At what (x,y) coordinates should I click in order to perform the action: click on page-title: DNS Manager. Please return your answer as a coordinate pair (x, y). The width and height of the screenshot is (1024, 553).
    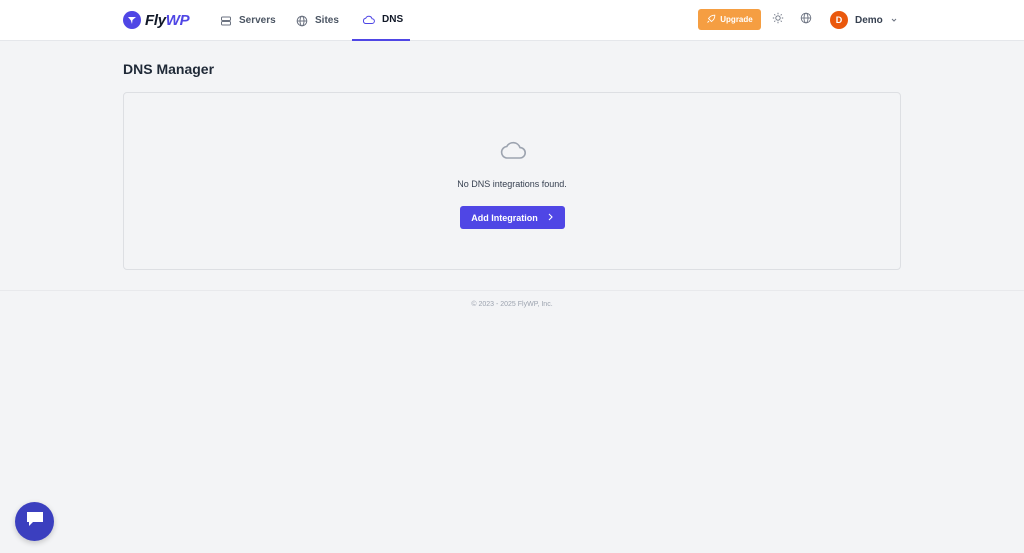
    Looking at the image, I should click on (169, 69).